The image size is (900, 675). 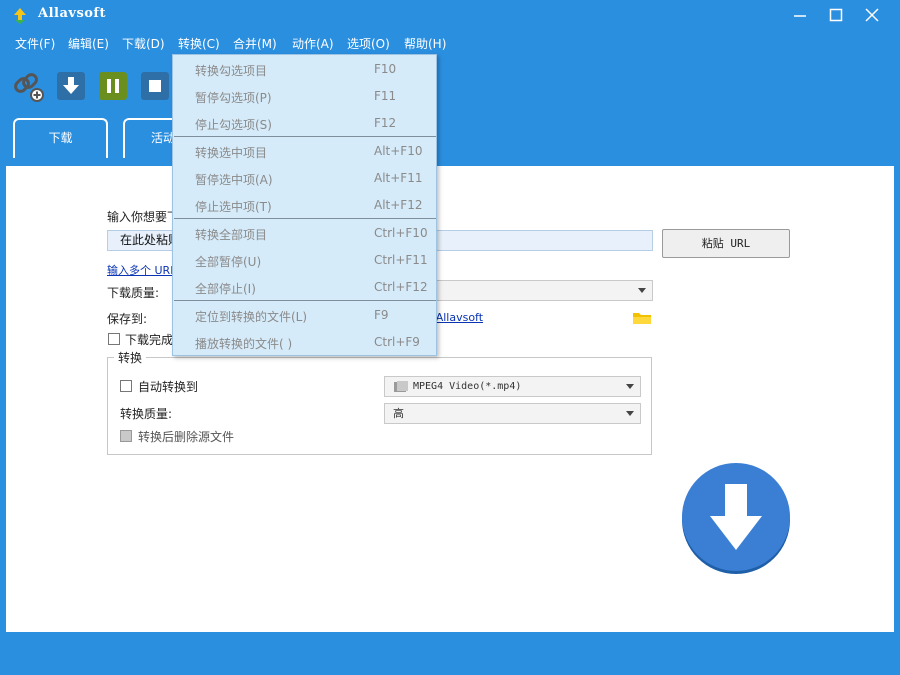 What do you see at coordinates (401, 260) in the screenshot?
I see `menu-item-shortcut: Ctrl+F11` at bounding box center [401, 260].